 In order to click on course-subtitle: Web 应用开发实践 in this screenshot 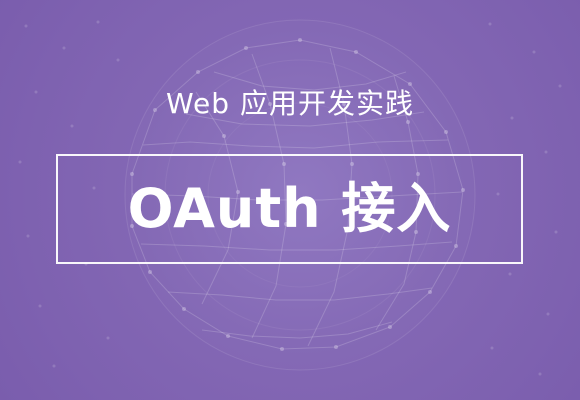, I will do `click(290, 103)`.